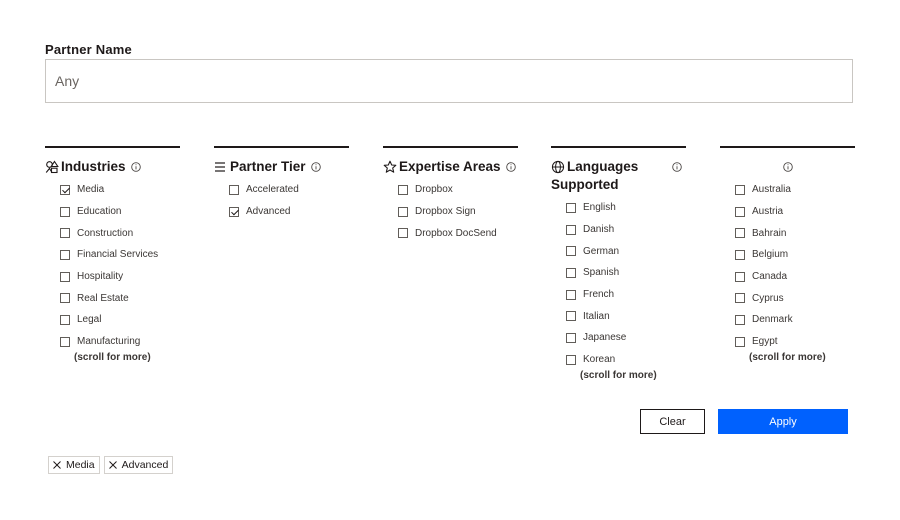 The height and width of the screenshot is (520, 900). I want to click on checkbox-option: Dropbox, so click(458, 190).